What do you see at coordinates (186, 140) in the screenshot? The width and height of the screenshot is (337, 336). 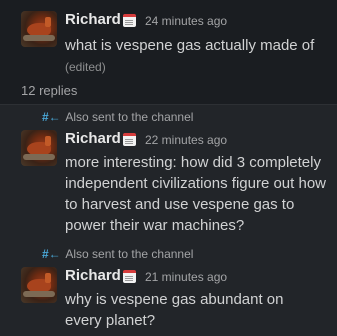 I see `timestamp: 22 minutes ago` at bounding box center [186, 140].